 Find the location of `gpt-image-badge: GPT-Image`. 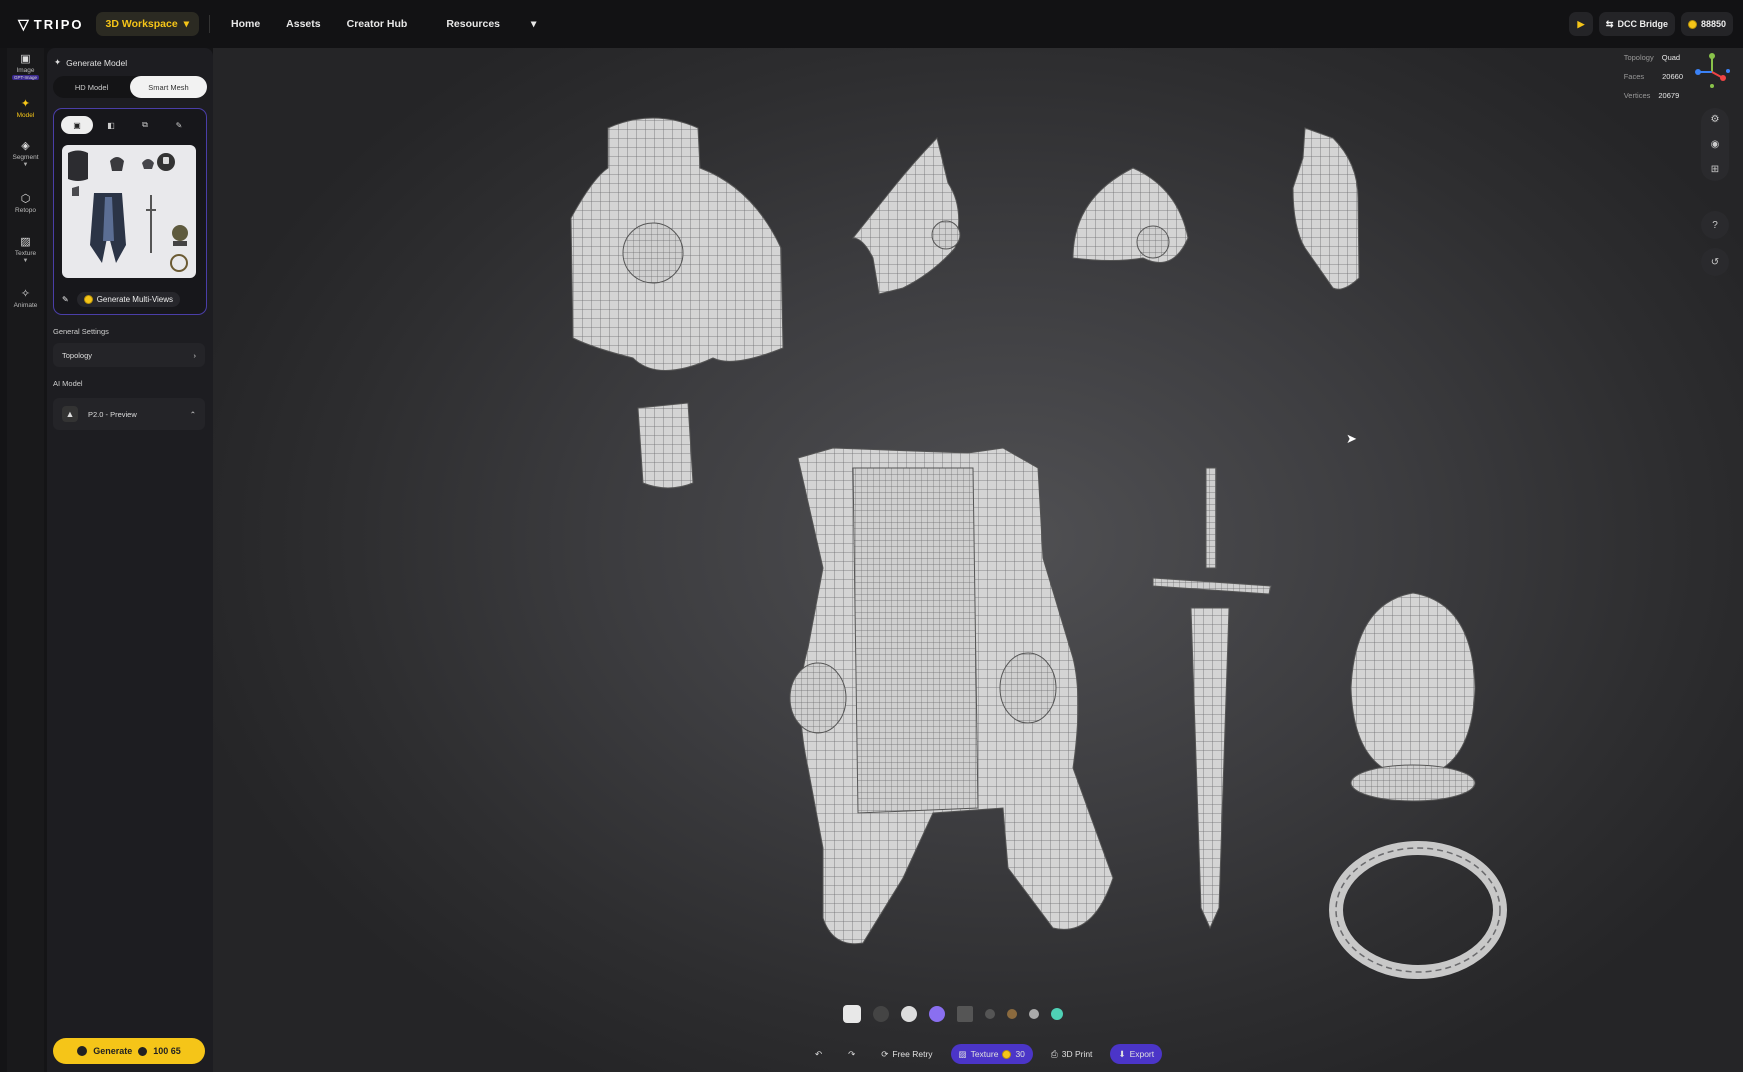

gpt-image-badge: GPT-Image is located at coordinates (25, 77).